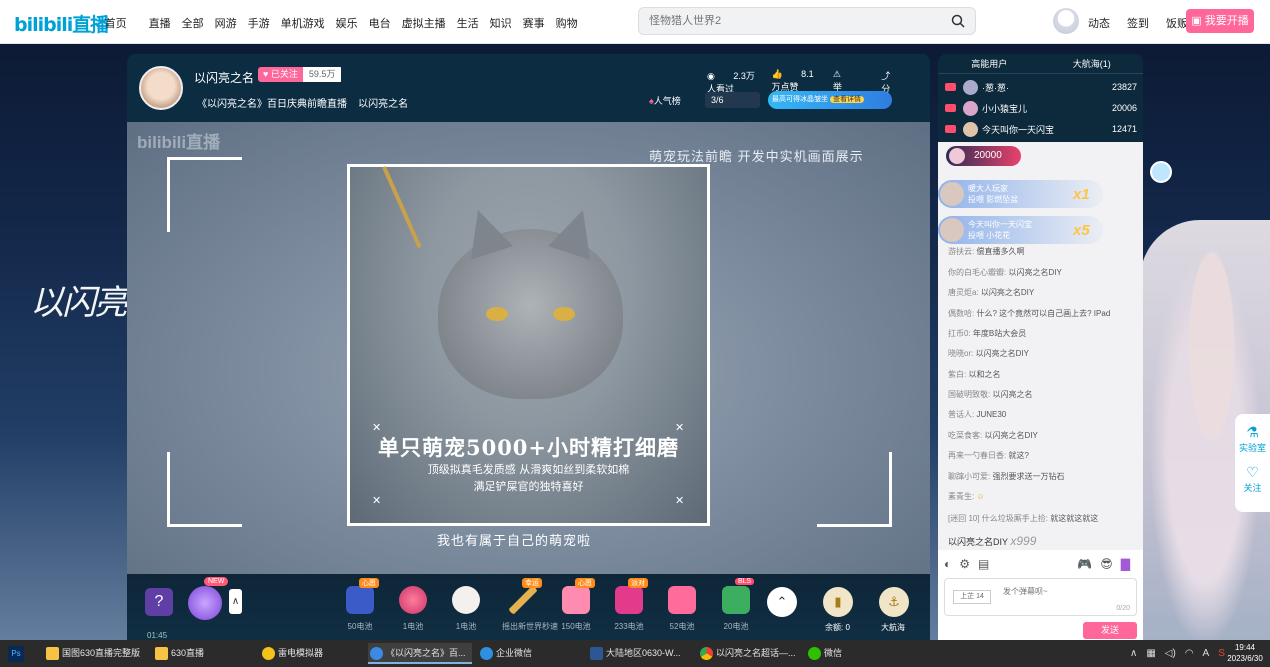  I want to click on gift-item: 派对 233电池, so click(629, 605).